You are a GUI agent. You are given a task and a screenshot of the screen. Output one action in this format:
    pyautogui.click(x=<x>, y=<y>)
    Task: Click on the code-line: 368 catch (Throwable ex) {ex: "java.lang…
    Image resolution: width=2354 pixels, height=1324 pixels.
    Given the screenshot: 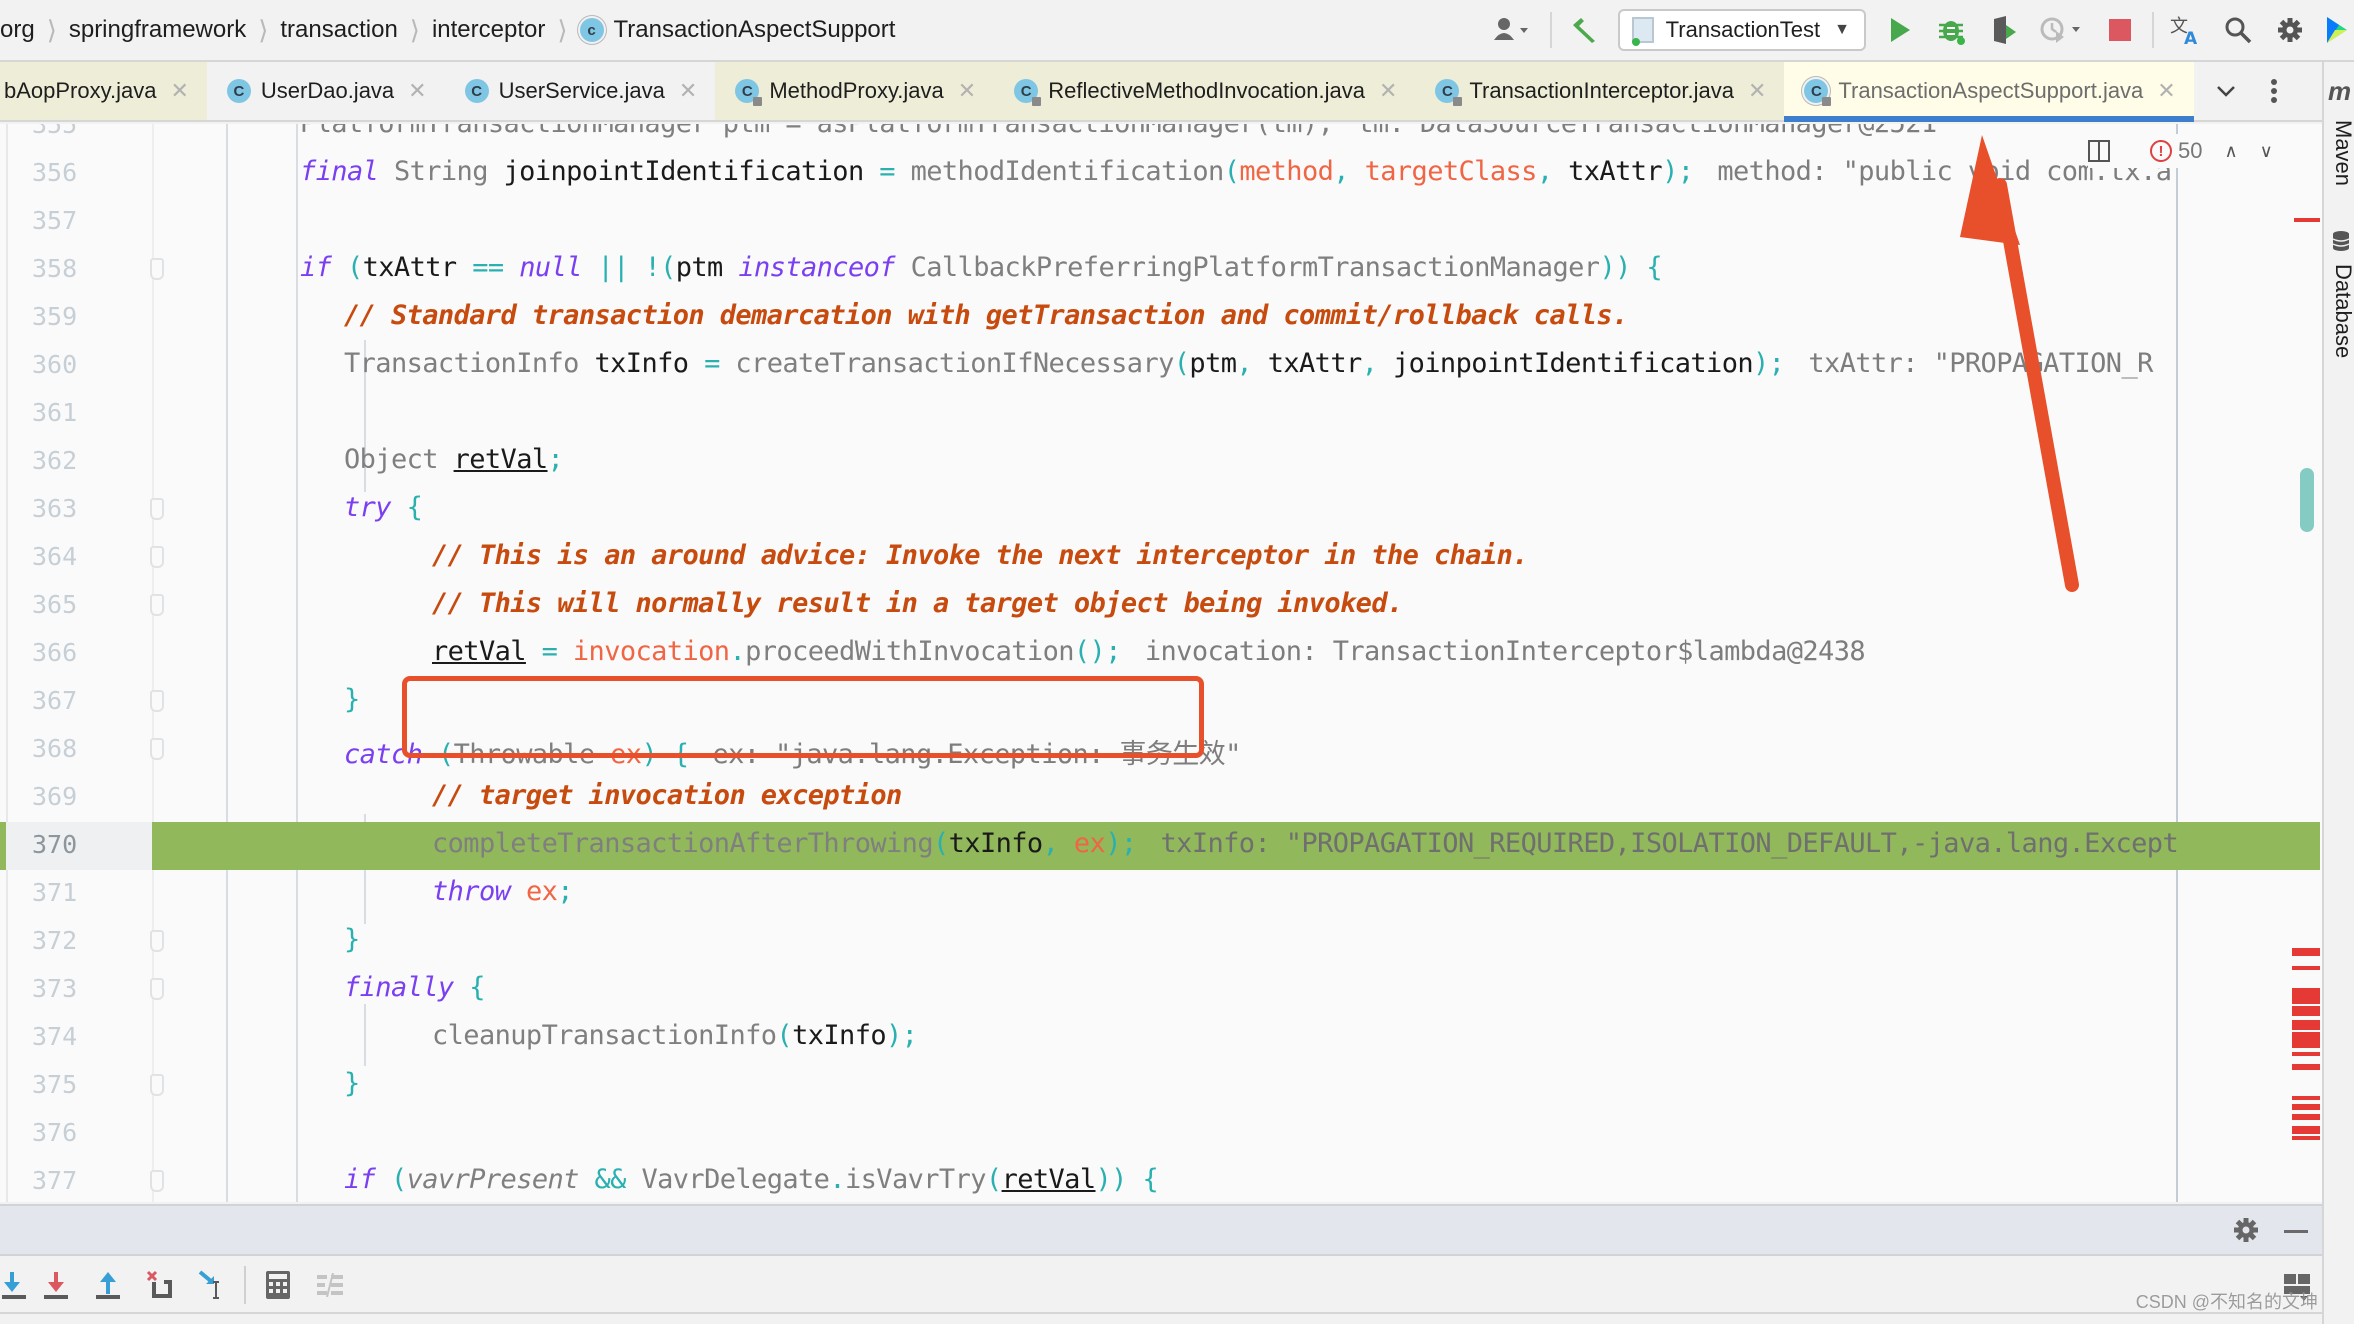 What is the action you would take?
    pyautogui.click(x=1160, y=750)
    